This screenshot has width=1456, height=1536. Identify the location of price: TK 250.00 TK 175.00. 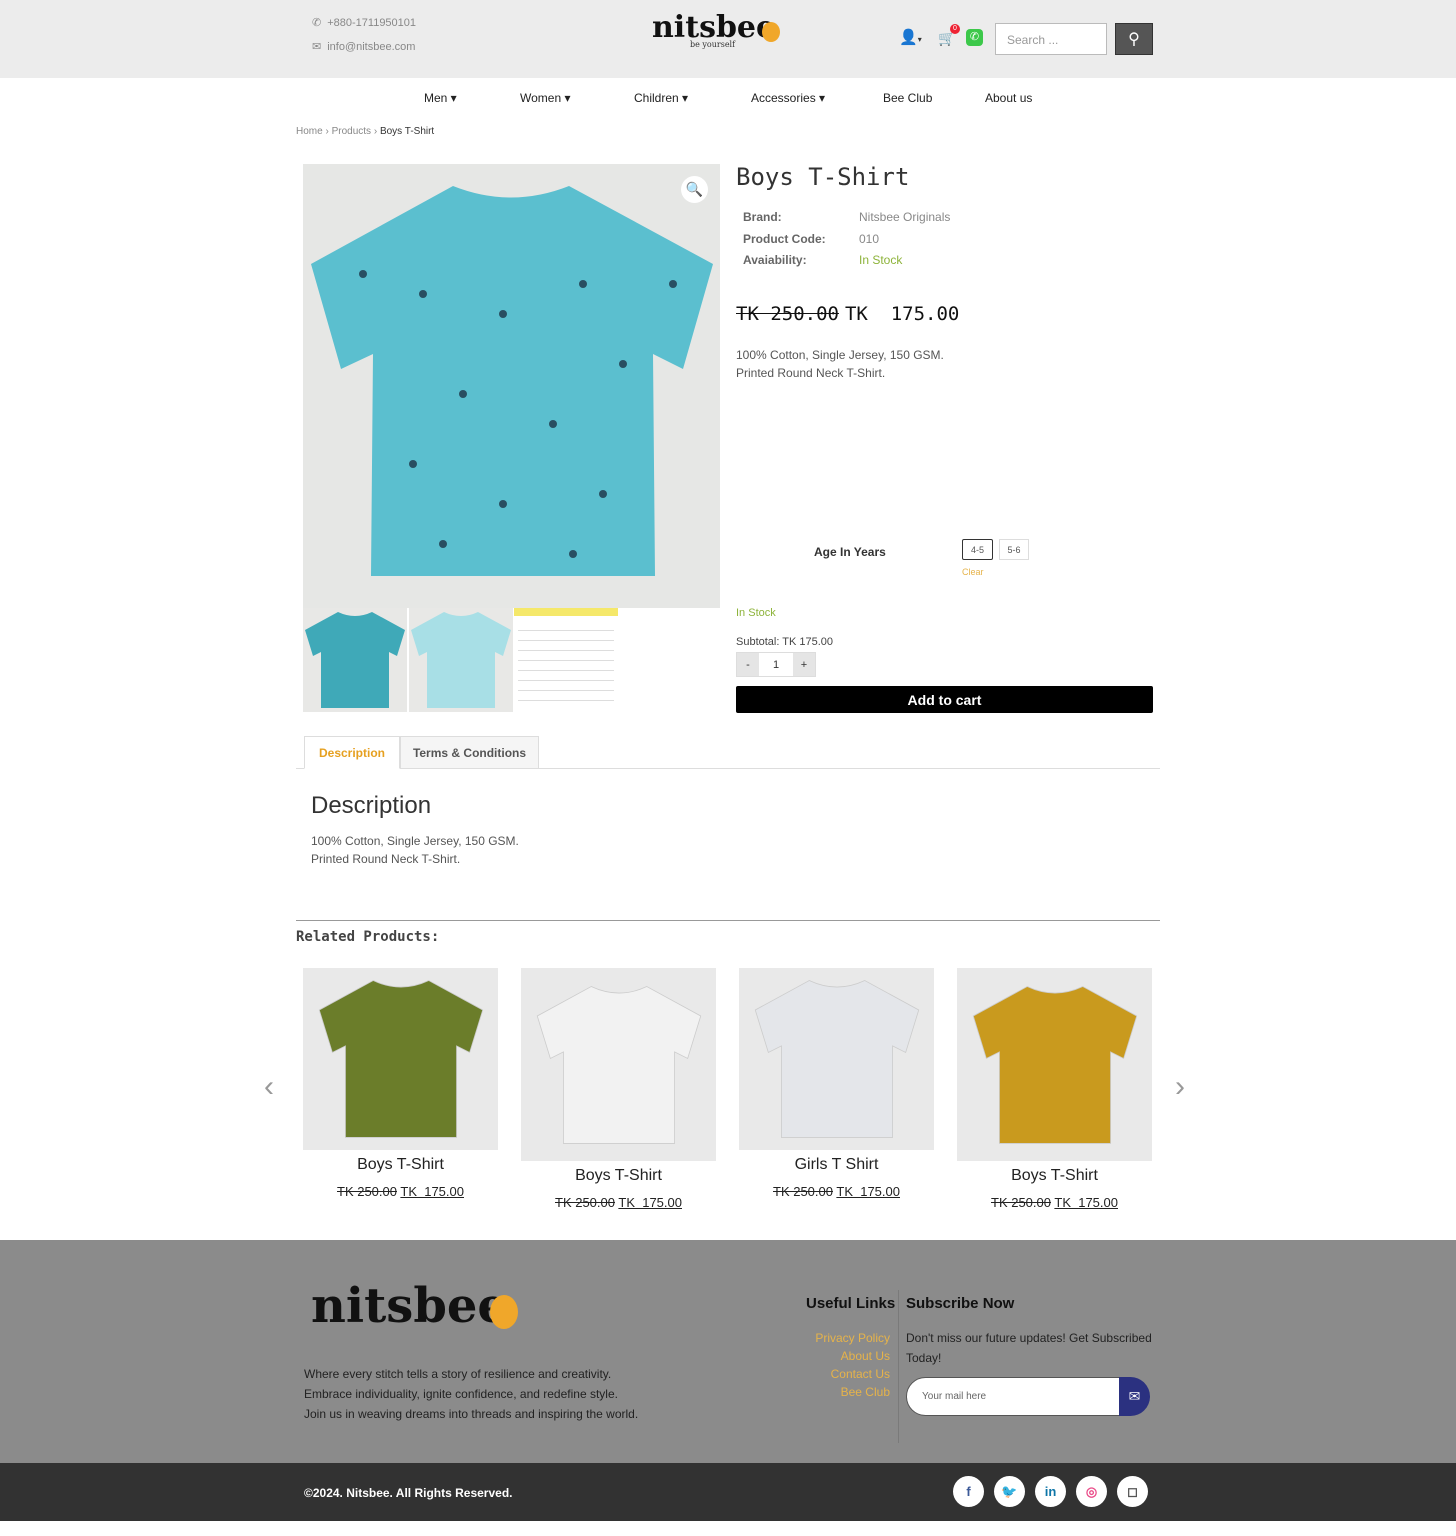
(847, 314).